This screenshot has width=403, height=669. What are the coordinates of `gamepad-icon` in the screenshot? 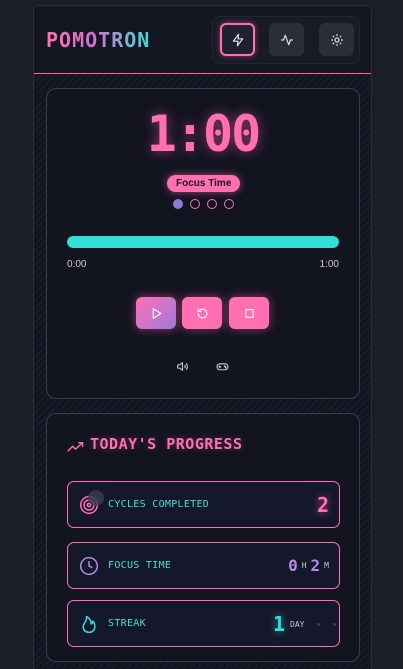 It's located at (222, 367).